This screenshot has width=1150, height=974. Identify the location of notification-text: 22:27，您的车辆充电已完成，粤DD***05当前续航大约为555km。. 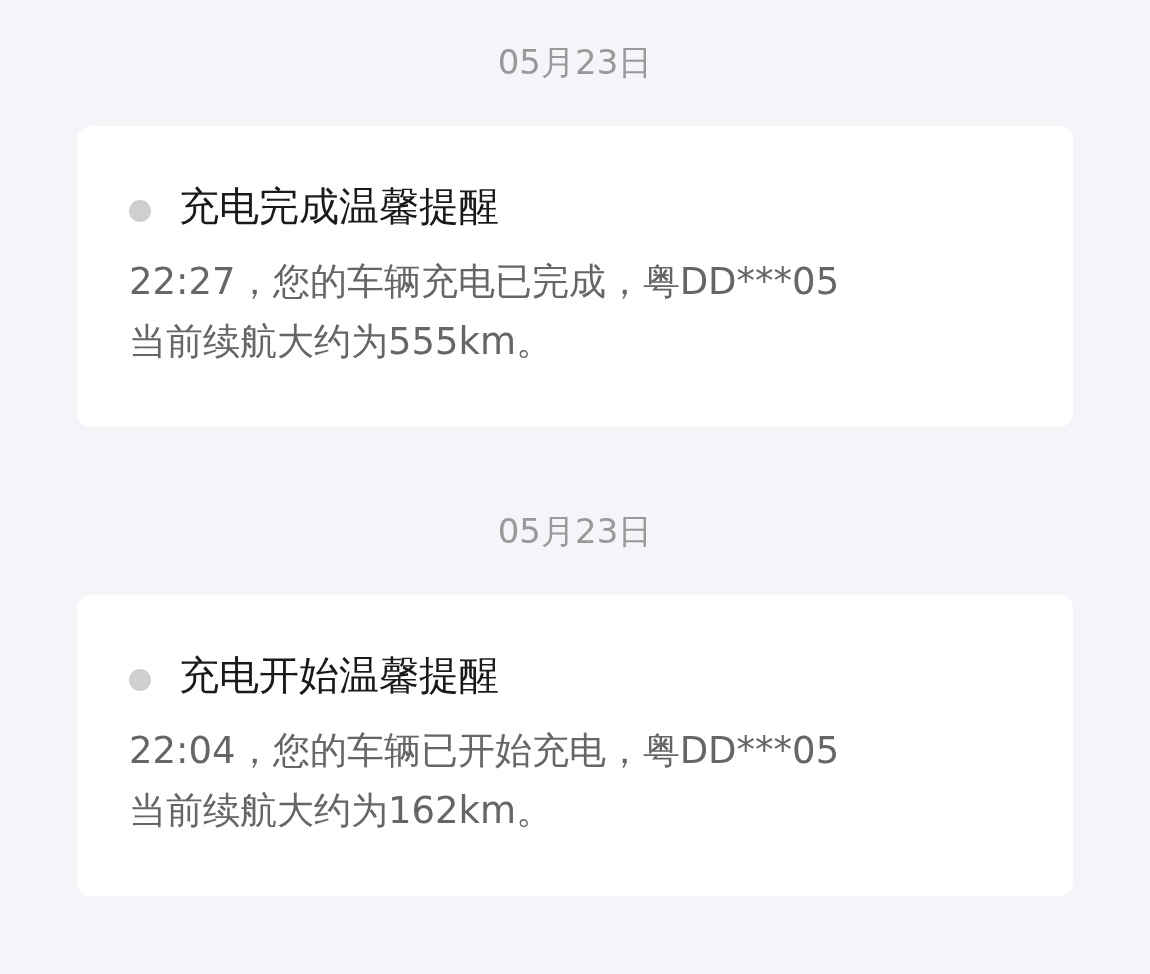
(485, 312).